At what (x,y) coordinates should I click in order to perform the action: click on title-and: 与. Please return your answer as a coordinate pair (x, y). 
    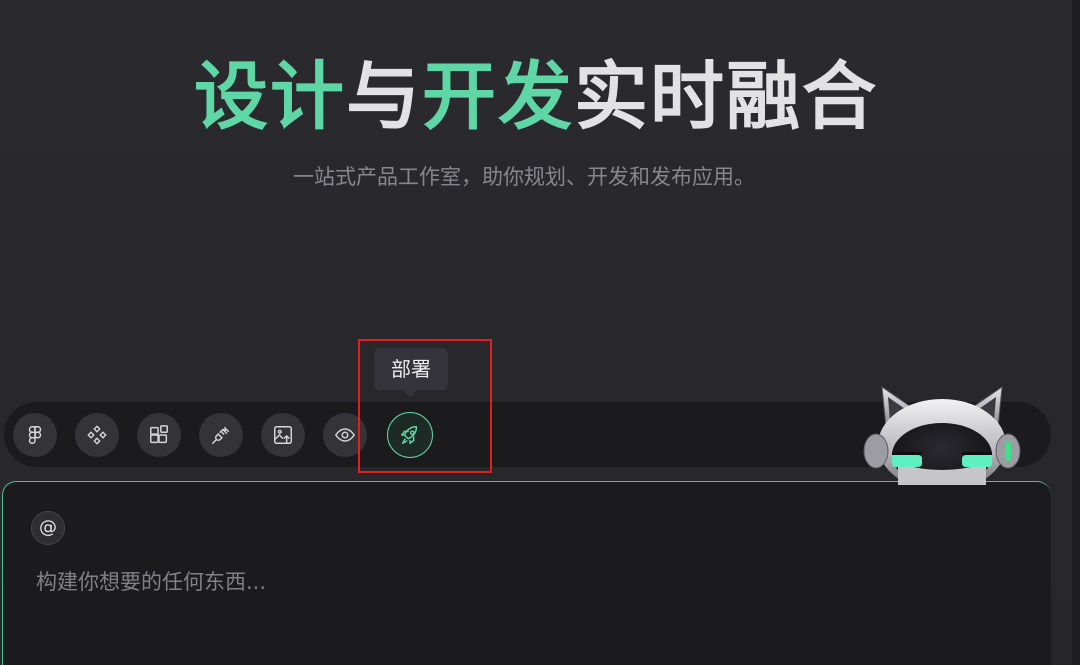
    Looking at the image, I should click on (384, 97).